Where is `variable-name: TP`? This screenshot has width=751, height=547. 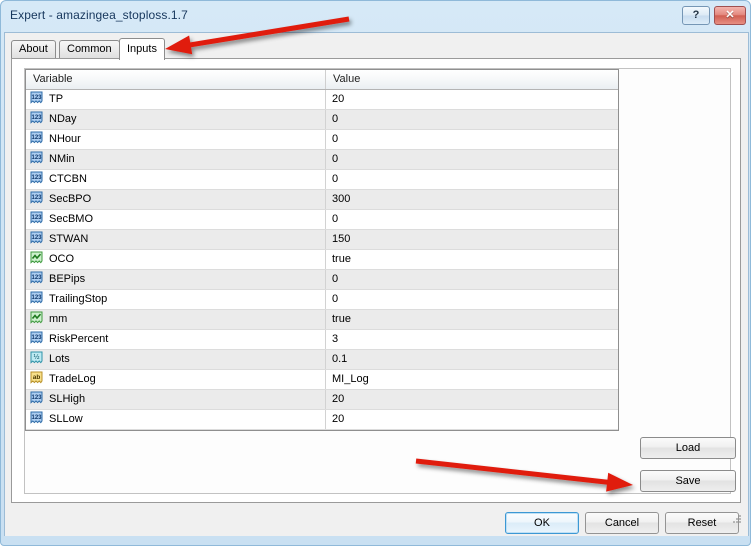 variable-name: TP is located at coordinates (56, 99).